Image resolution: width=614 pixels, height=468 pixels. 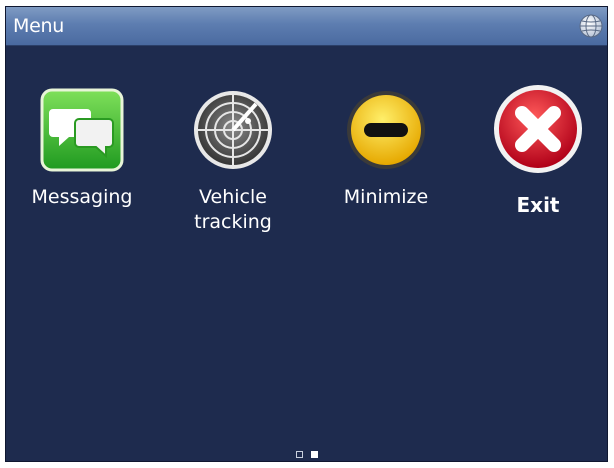 I want to click on title-bar: Menu, so click(x=306, y=26).